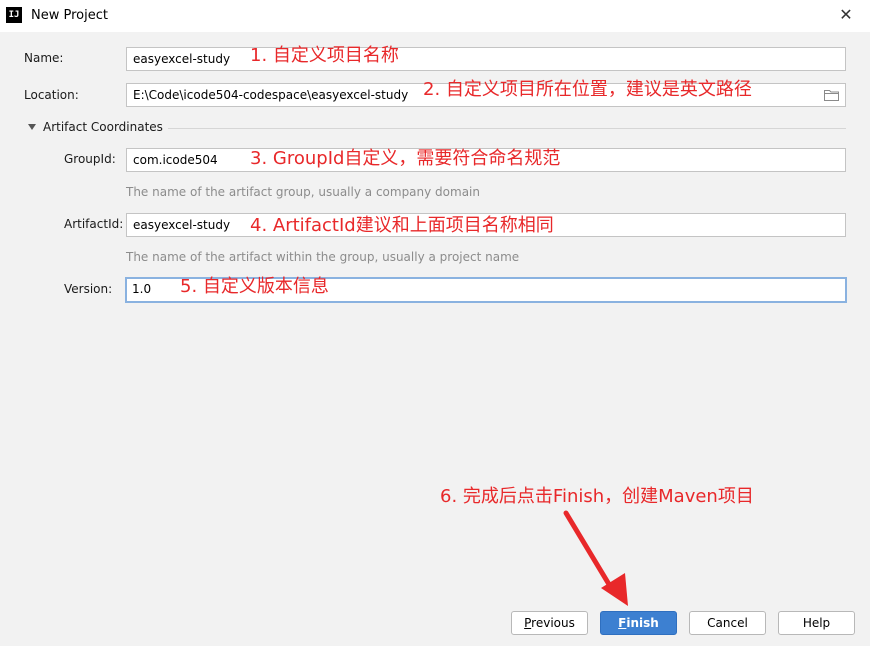  I want to click on section-title: Artifact Coordinates, so click(103, 127).